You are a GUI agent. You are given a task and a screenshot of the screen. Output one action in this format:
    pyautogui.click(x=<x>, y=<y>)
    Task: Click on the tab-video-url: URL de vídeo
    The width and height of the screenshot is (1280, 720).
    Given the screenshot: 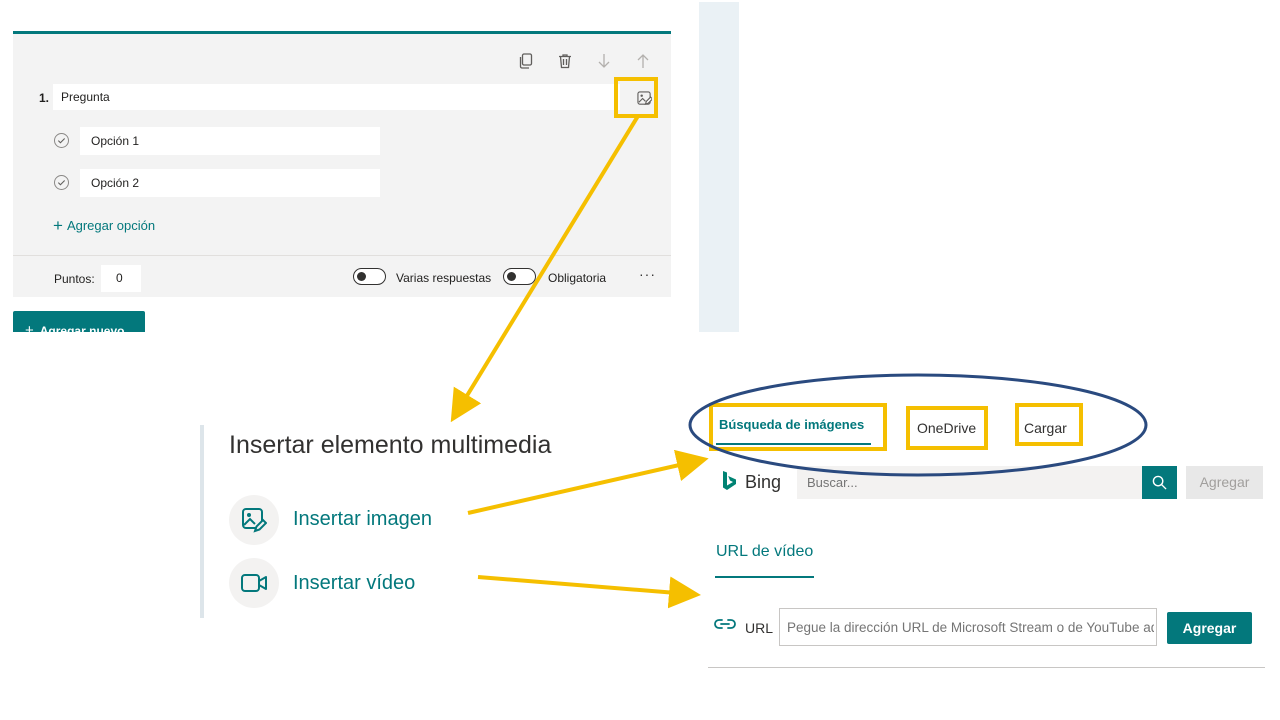 What is the action you would take?
    pyautogui.click(x=764, y=552)
    